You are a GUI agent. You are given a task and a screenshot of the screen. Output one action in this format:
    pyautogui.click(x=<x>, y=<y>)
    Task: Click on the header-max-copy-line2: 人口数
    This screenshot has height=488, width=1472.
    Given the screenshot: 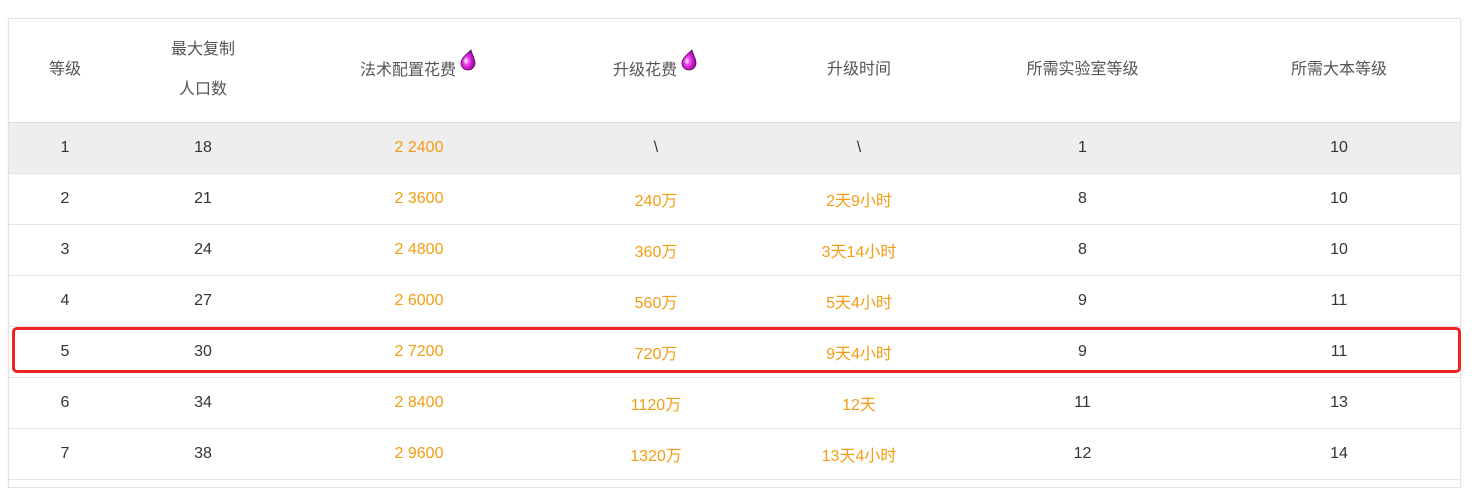 What is the action you would take?
    pyautogui.click(x=202, y=90)
    